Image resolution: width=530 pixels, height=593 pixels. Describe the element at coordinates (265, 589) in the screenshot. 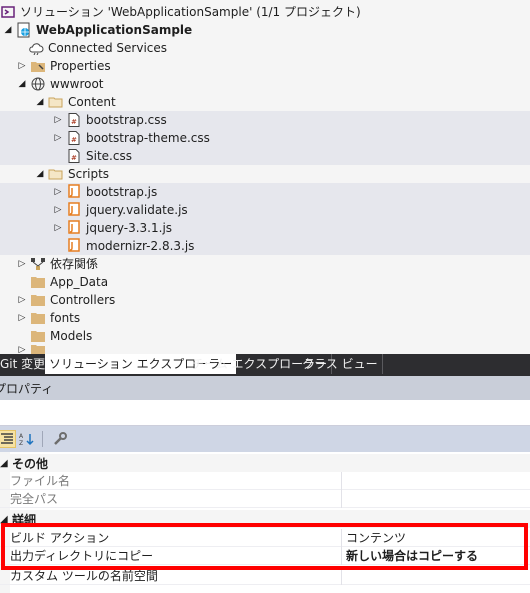

I see `property-row-clipped` at that location.